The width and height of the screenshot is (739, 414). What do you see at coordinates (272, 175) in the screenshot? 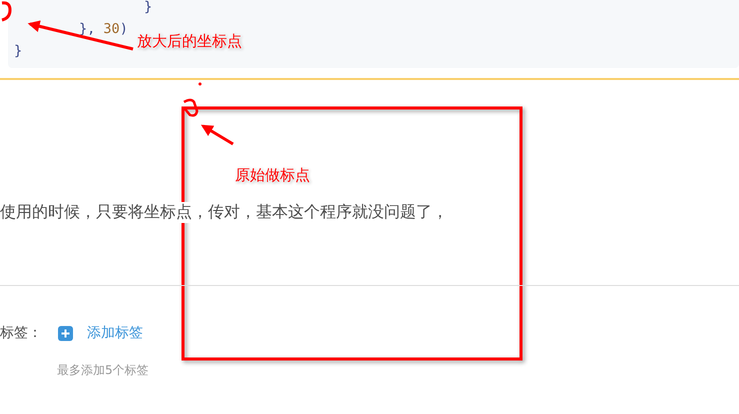
I see `annotation-label: 原始做标点` at bounding box center [272, 175].